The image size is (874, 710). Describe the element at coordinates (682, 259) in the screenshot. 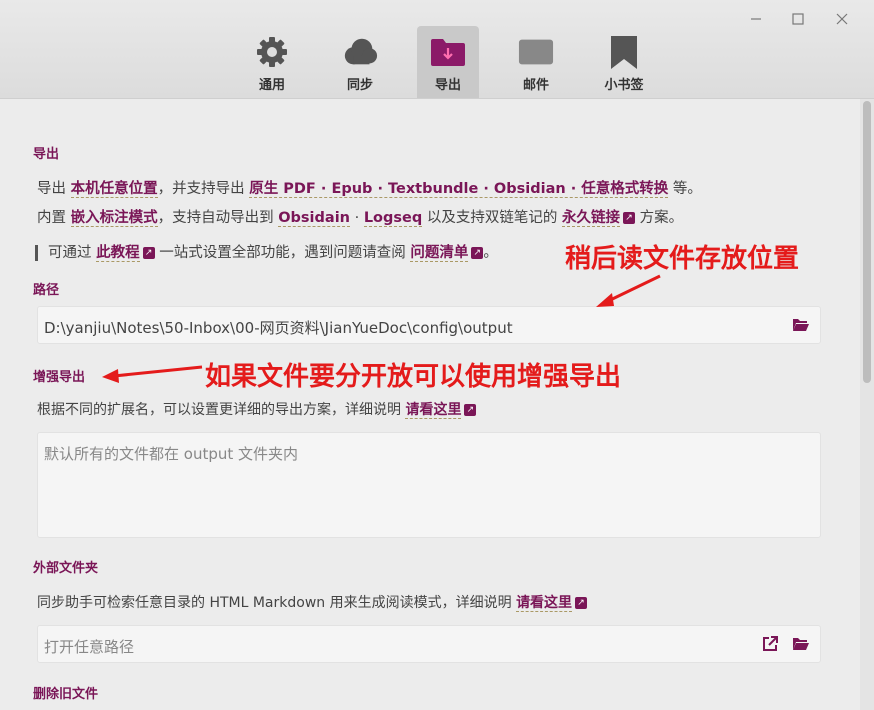

I see `annotation-path: 稍后读文件存放位置` at that location.